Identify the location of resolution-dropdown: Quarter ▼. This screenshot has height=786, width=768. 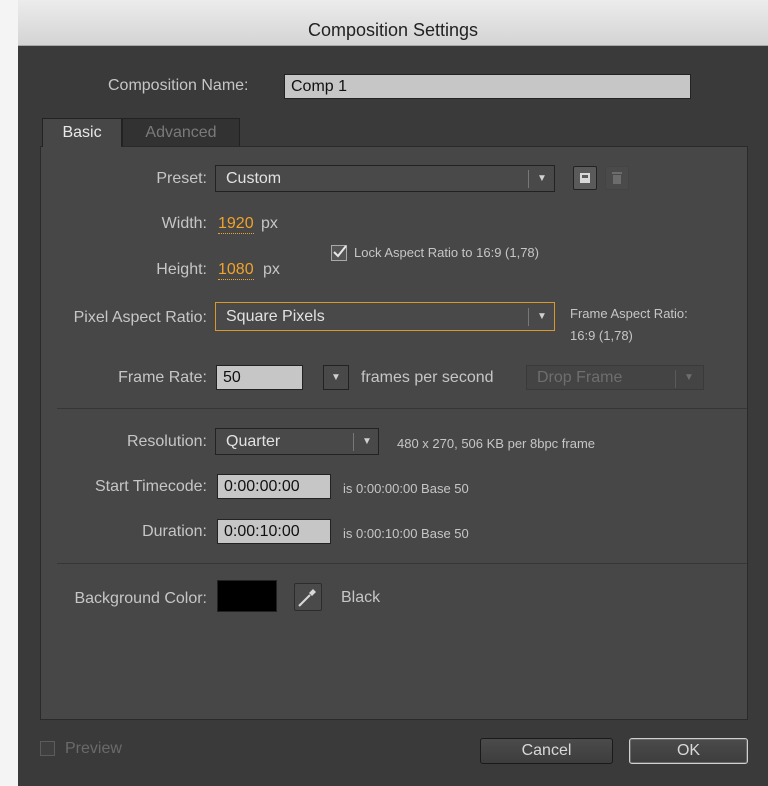
(297, 441).